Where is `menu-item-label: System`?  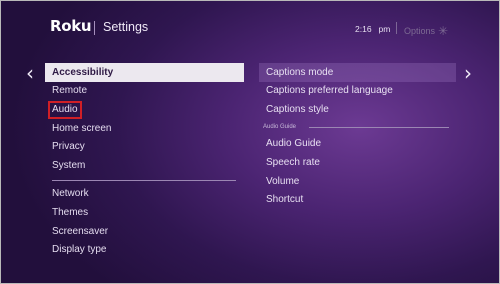
menu-item-label: System is located at coordinates (69, 165).